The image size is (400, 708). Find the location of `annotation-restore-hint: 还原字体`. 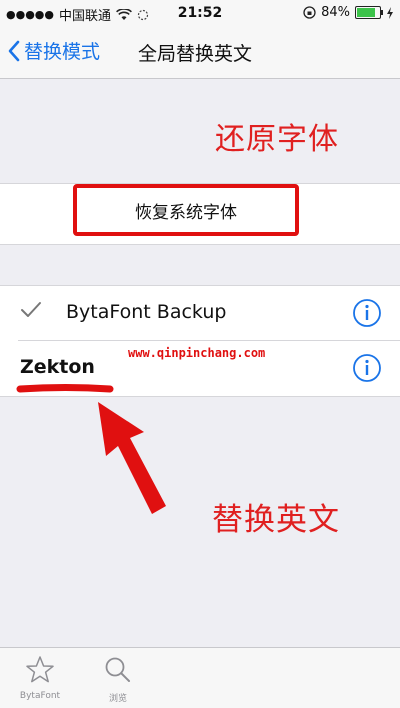

annotation-restore-hint: 还原字体 is located at coordinates (277, 139).